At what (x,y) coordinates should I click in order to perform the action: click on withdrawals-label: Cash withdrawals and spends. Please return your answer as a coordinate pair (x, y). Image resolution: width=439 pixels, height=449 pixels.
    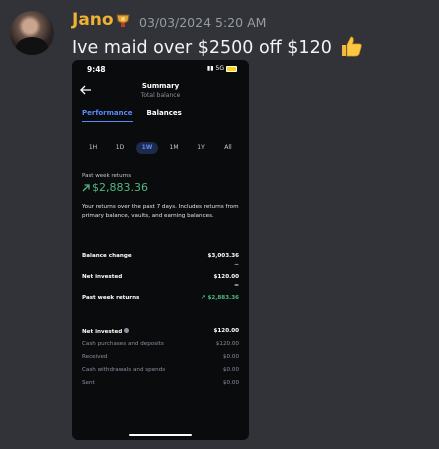
    Looking at the image, I should click on (124, 370).